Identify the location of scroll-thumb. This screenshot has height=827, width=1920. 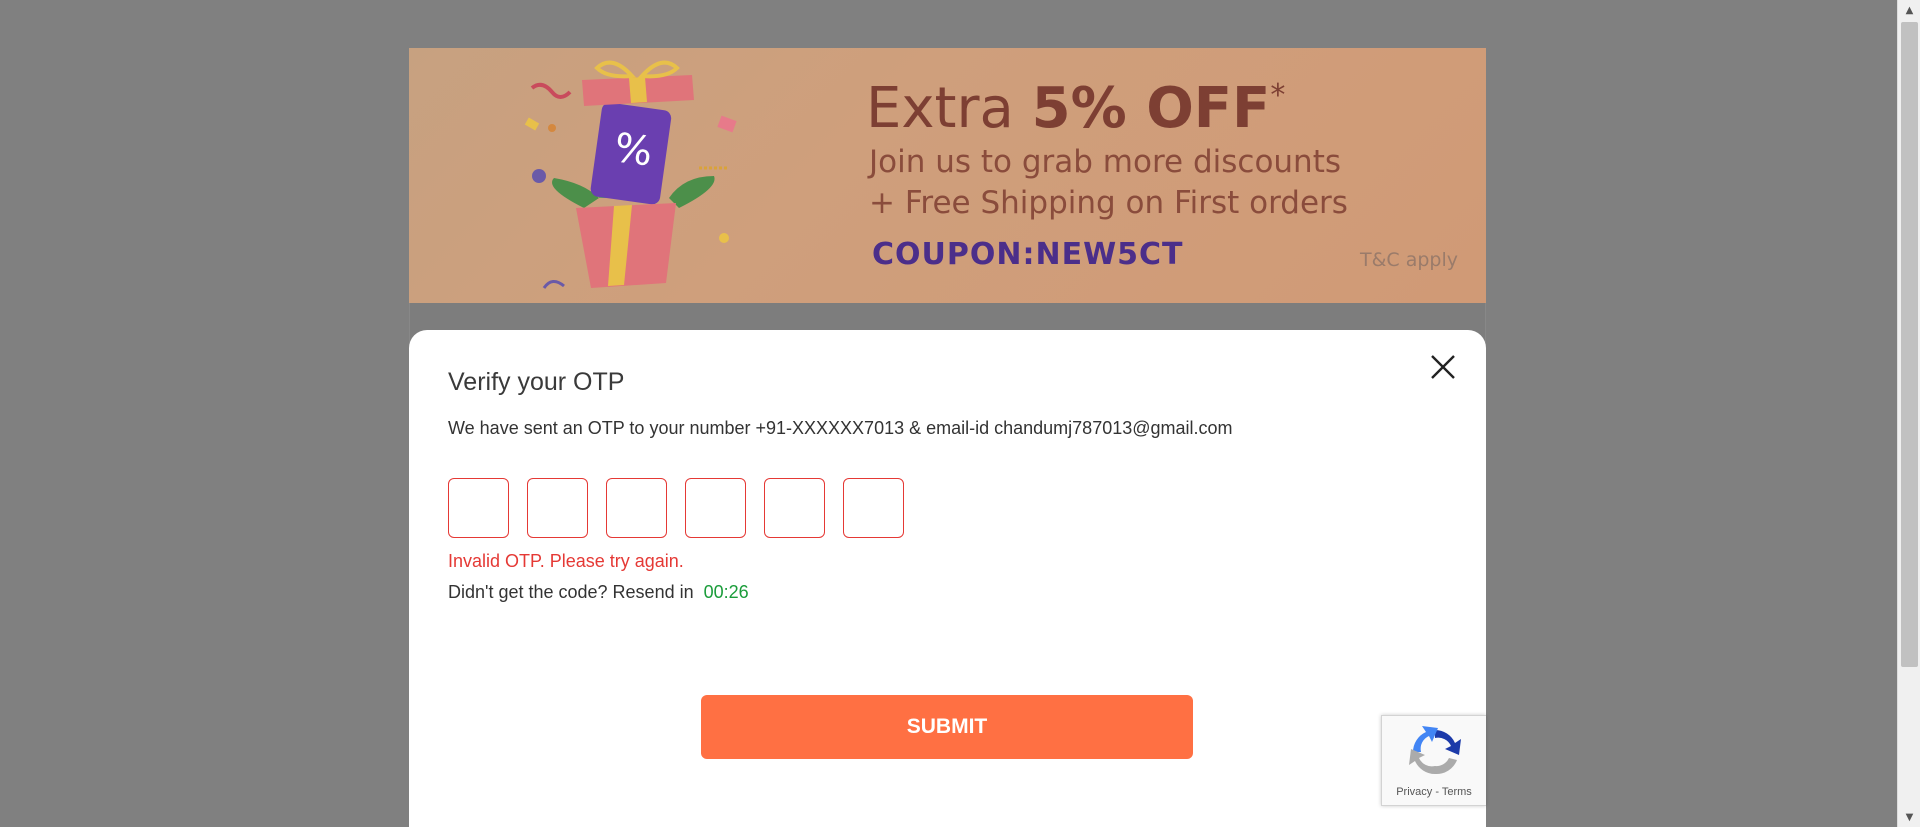
(1909, 344).